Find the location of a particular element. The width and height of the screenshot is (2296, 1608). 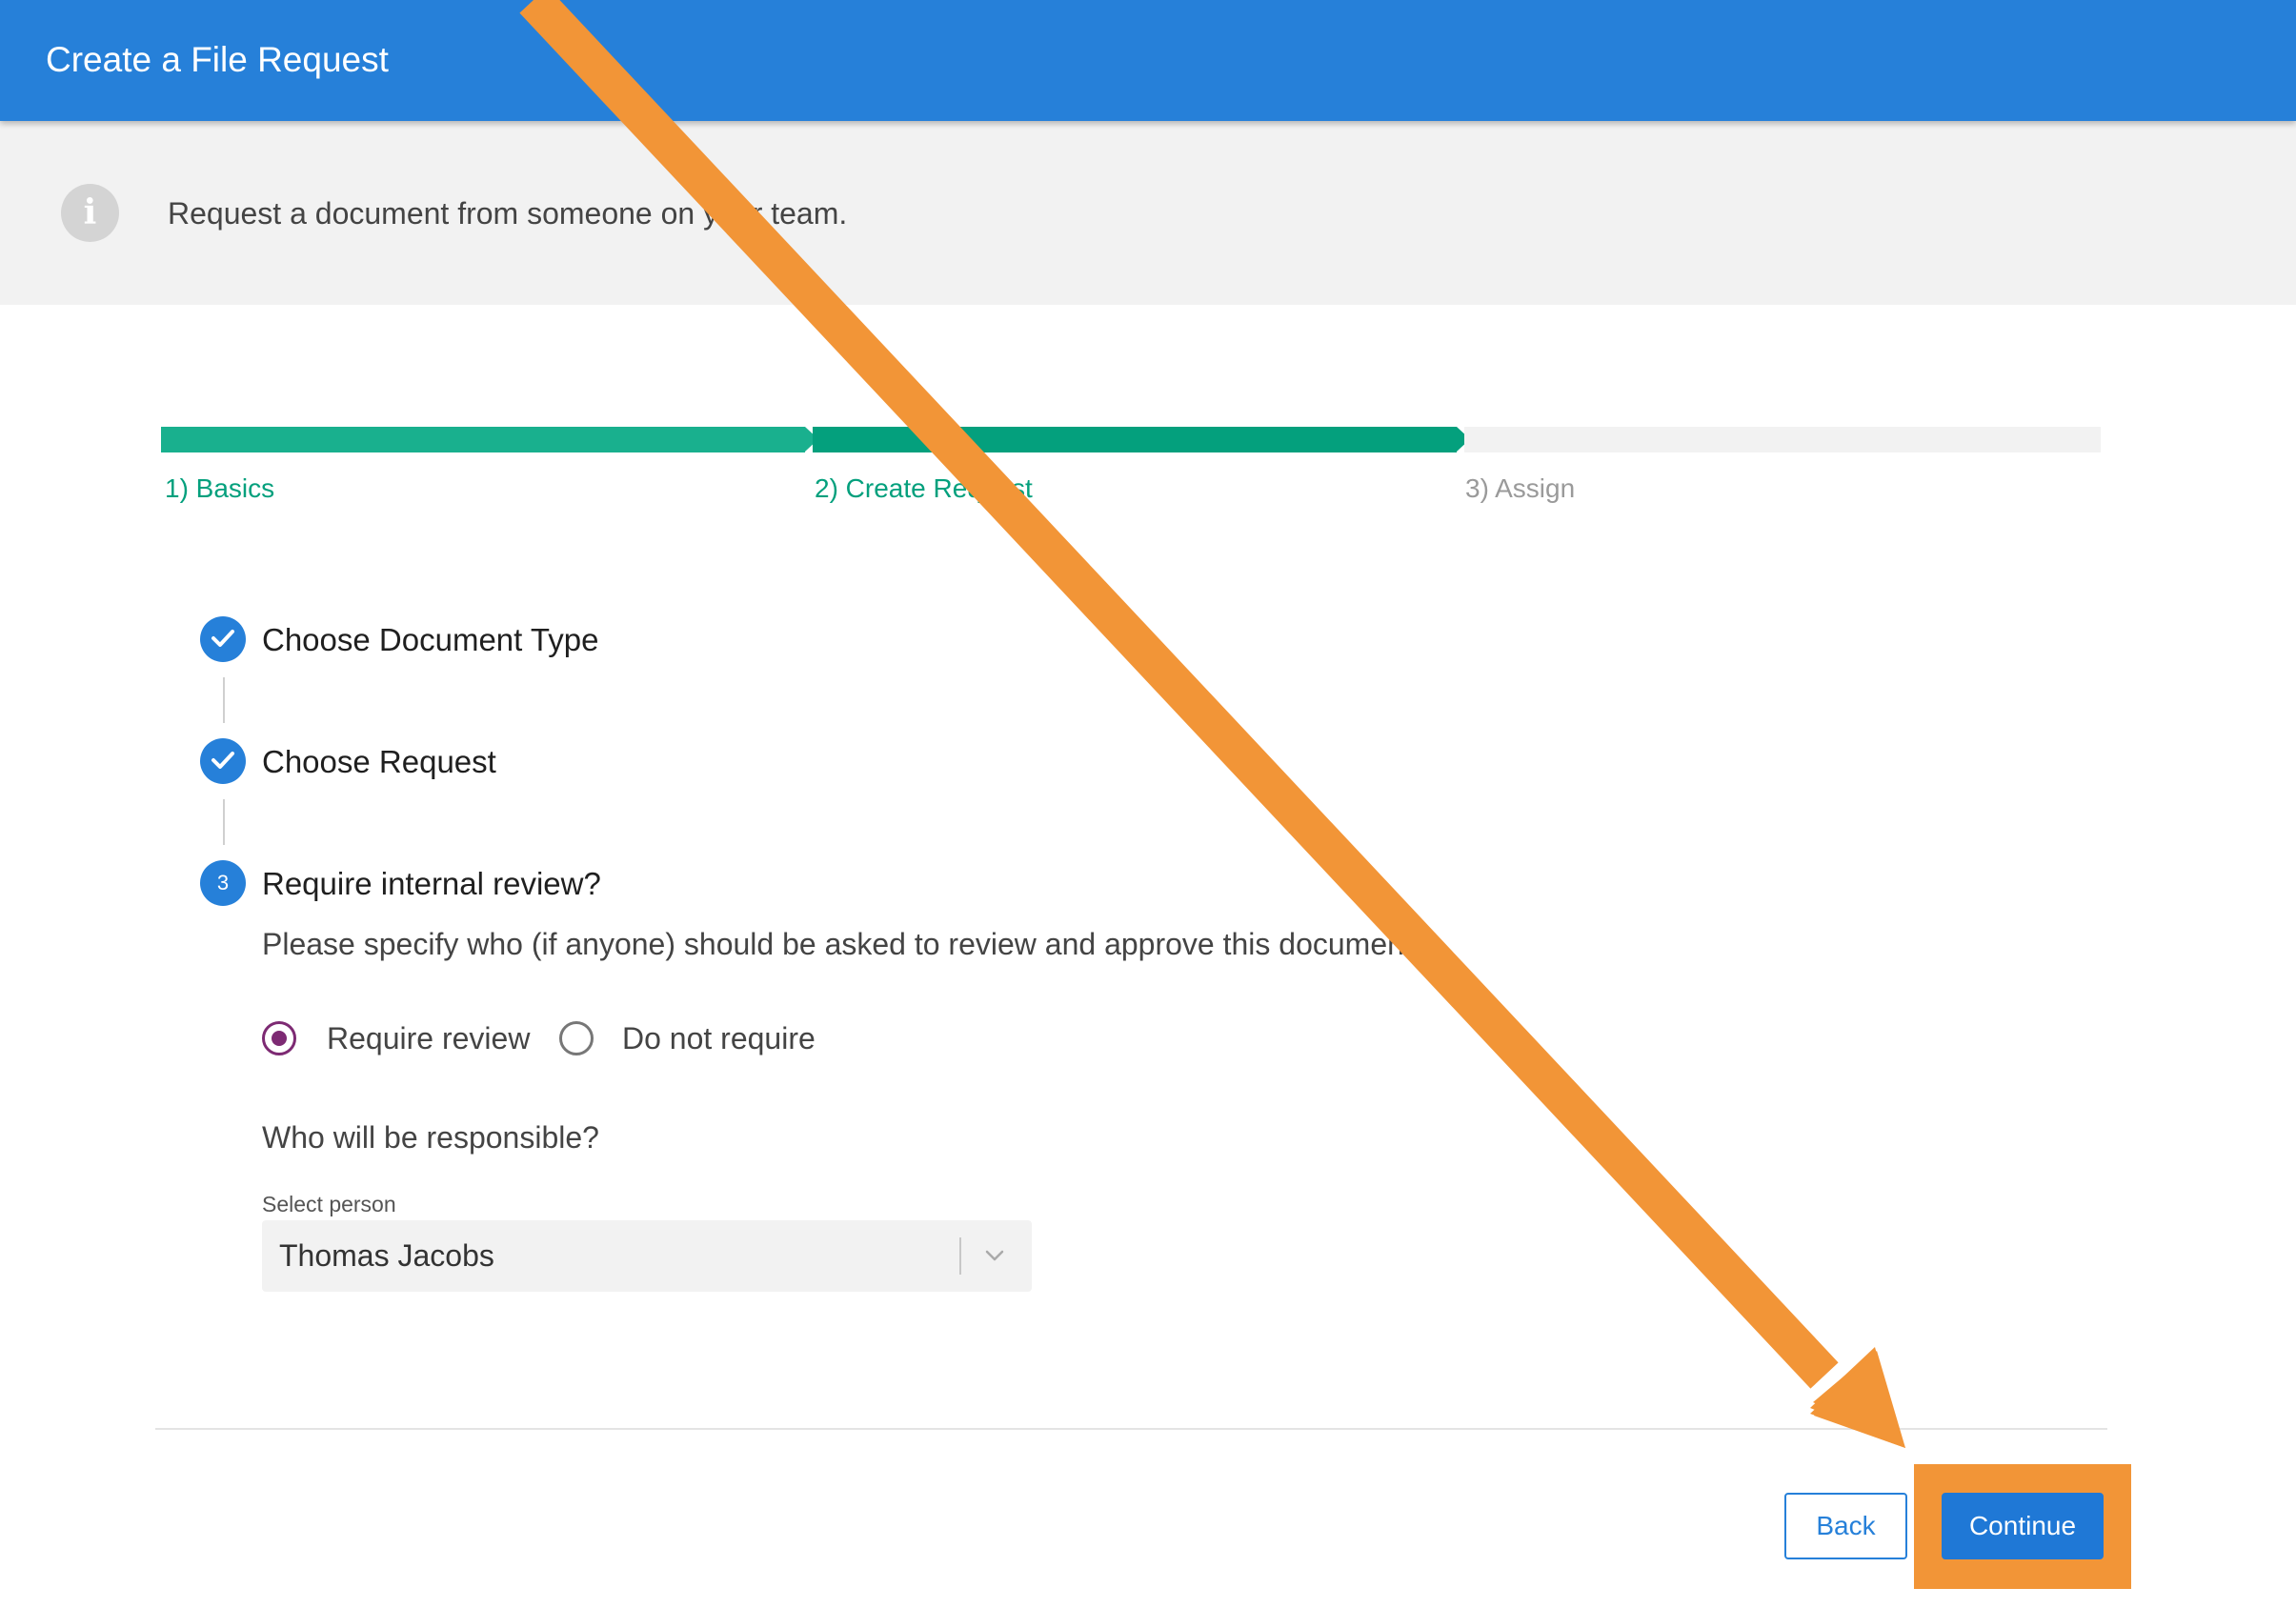

app-header: Create a File Request is located at coordinates (1148, 60).